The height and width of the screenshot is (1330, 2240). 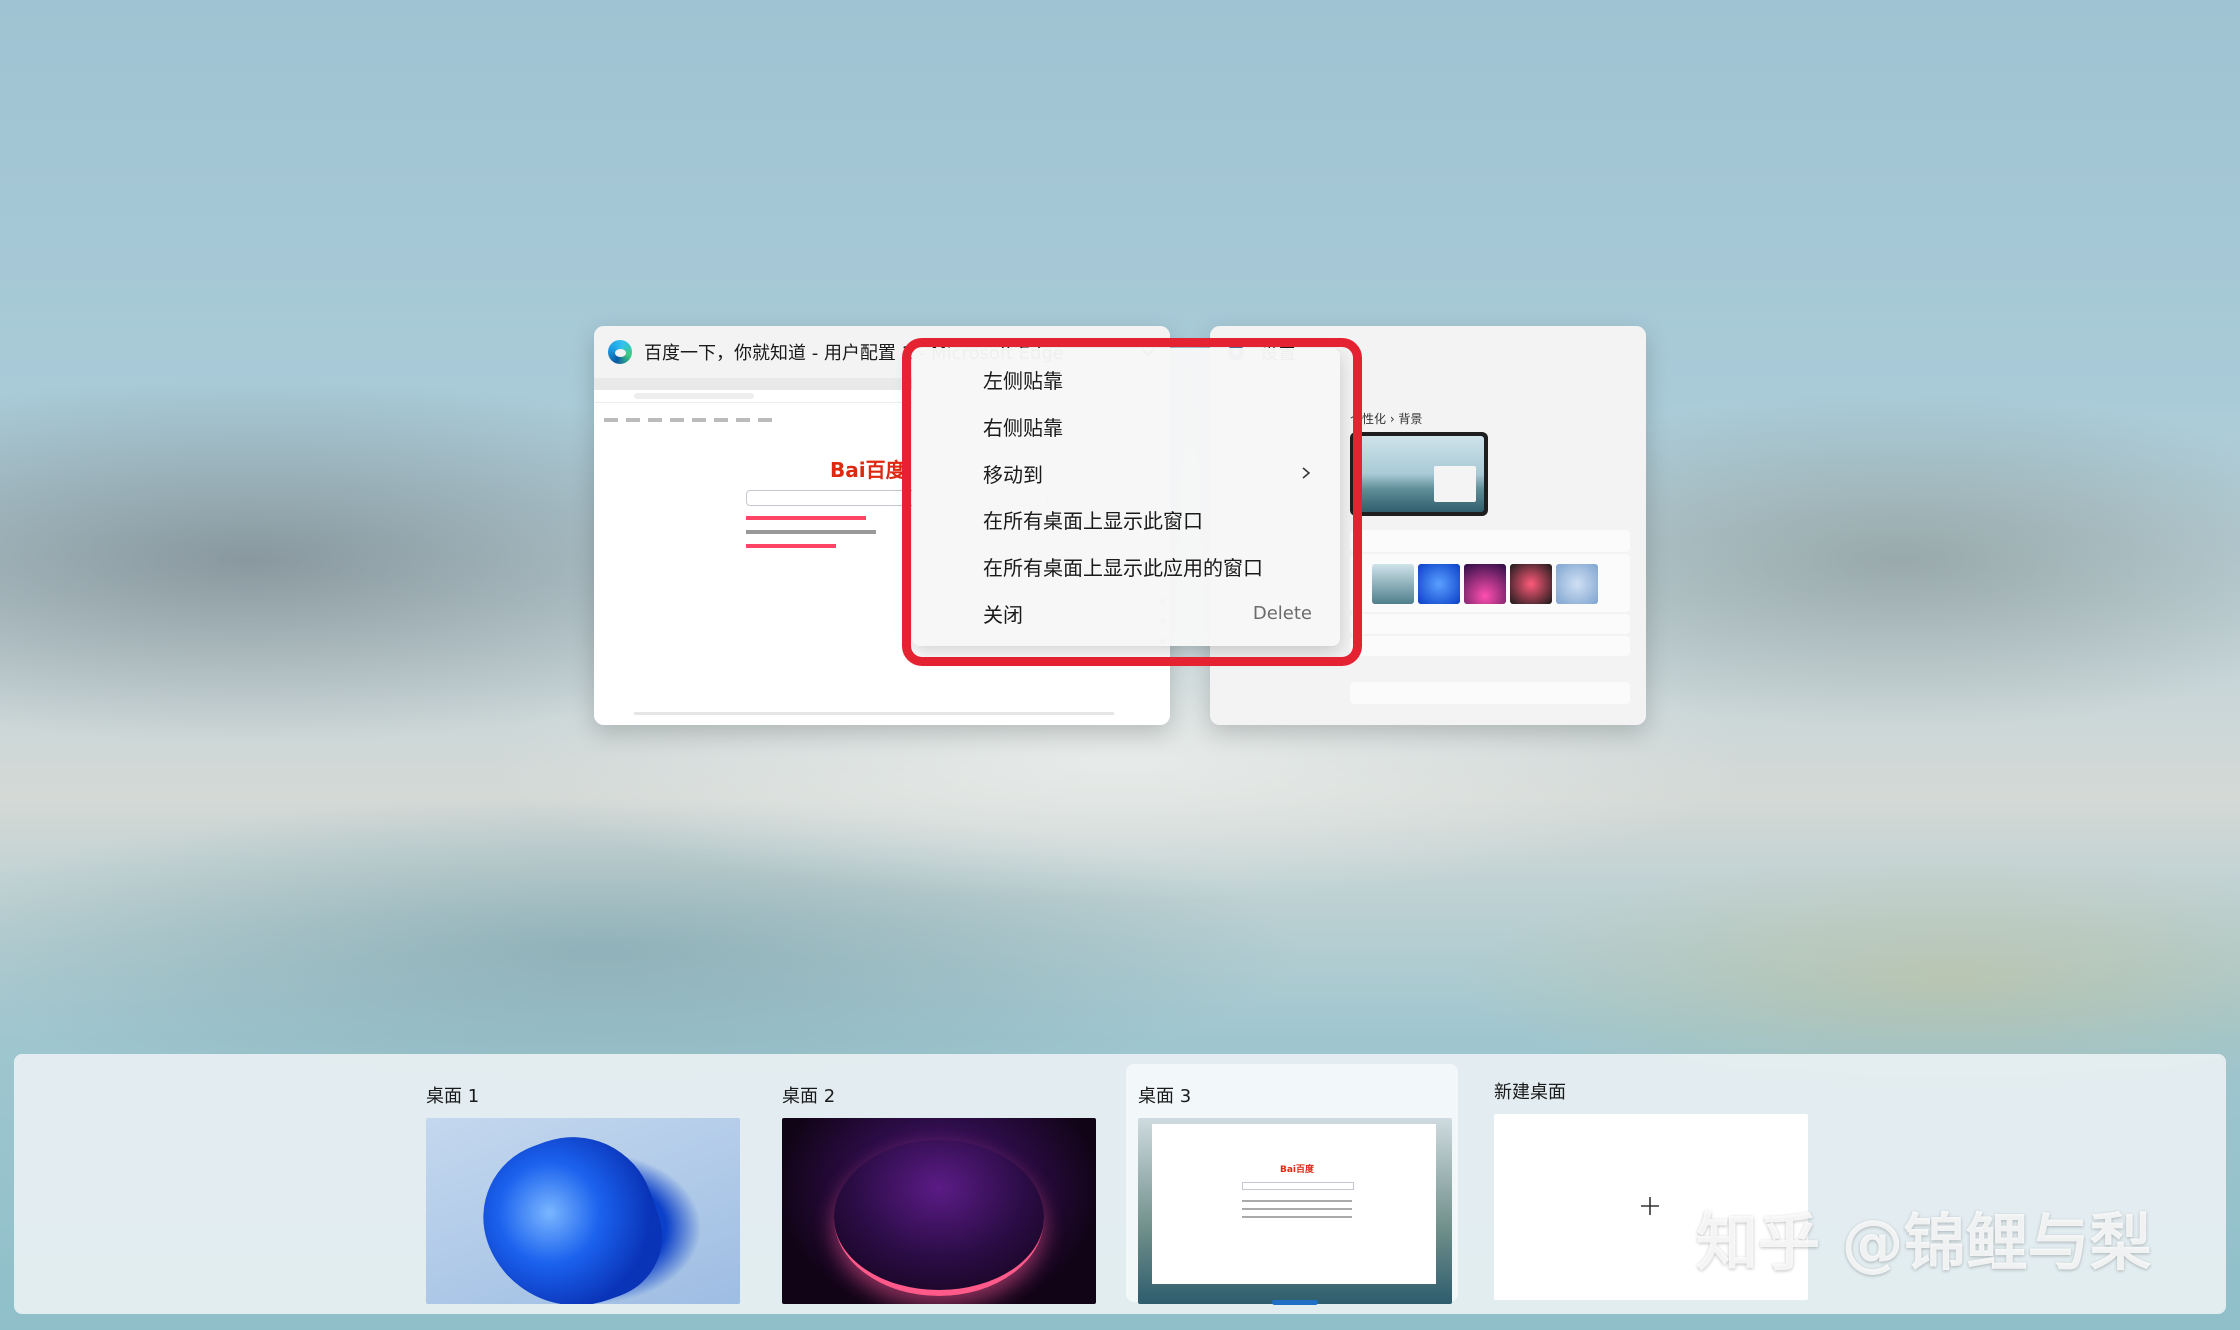 I want to click on desktop-label: 新建桌面, so click(x=1530, y=1092).